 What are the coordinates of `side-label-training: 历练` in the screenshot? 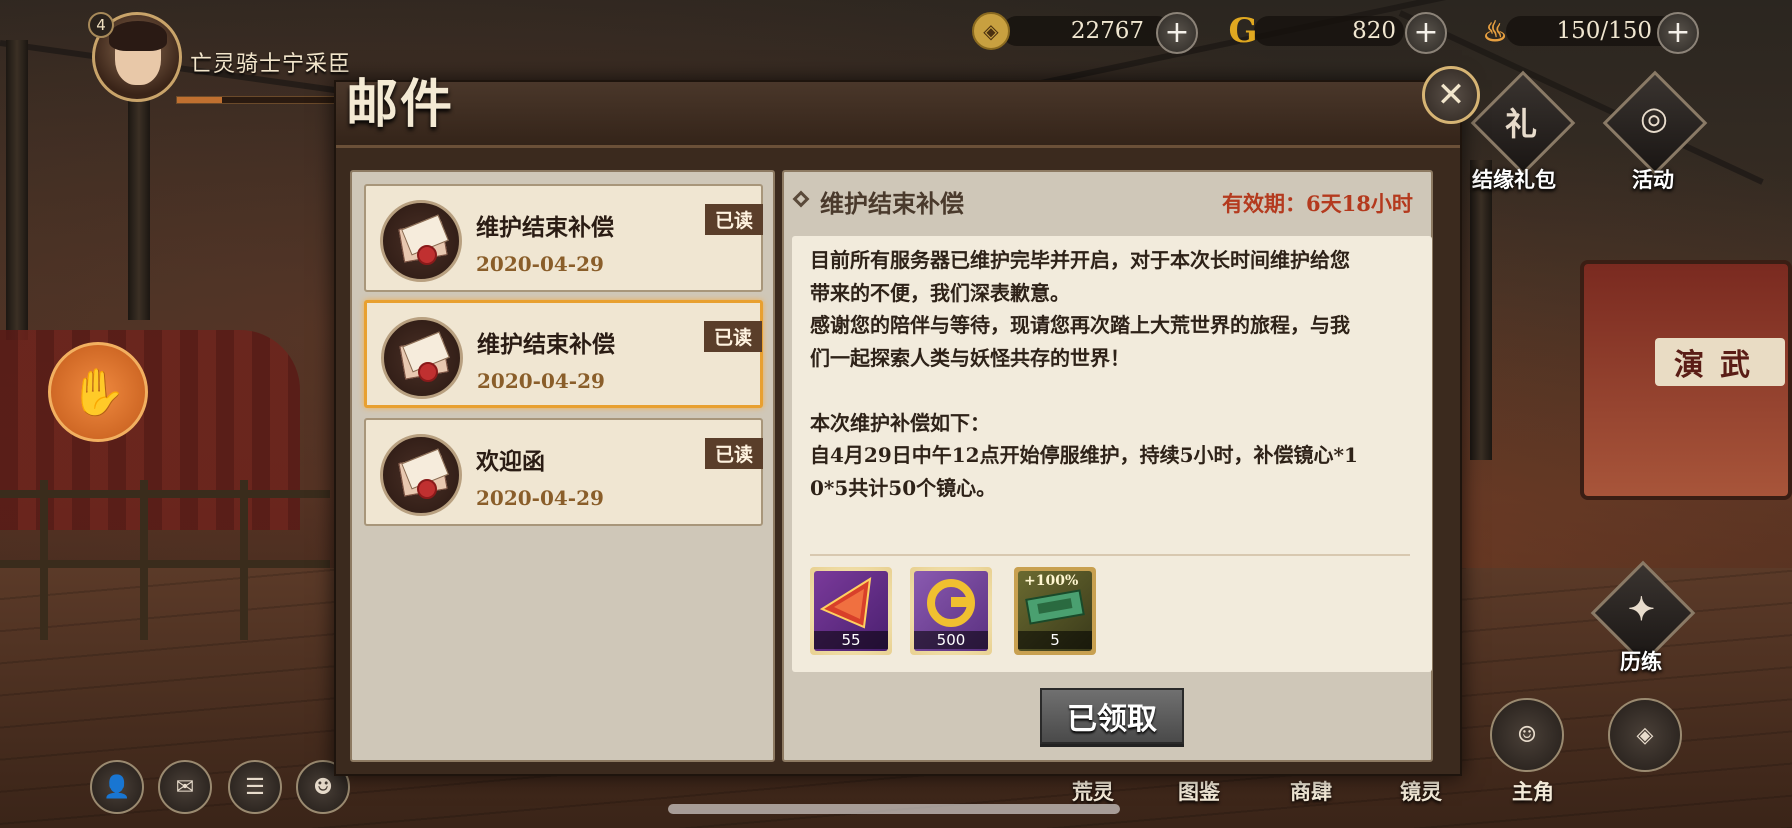 It's located at (1641, 661).